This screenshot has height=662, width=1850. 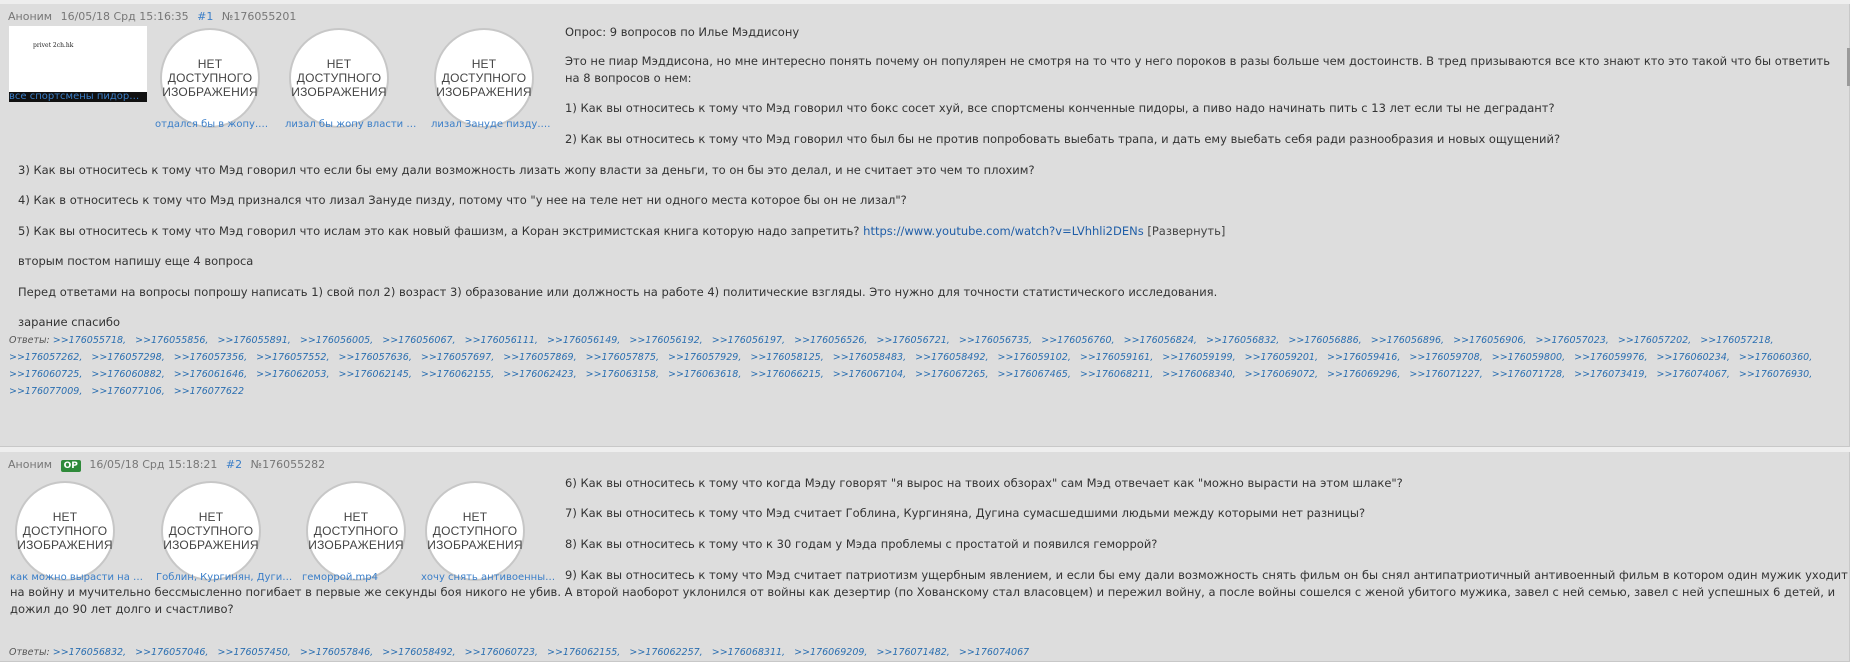 What do you see at coordinates (153, 464) in the screenshot?
I see `post-datetime: 16/05/18 Срд 15:18:21` at bounding box center [153, 464].